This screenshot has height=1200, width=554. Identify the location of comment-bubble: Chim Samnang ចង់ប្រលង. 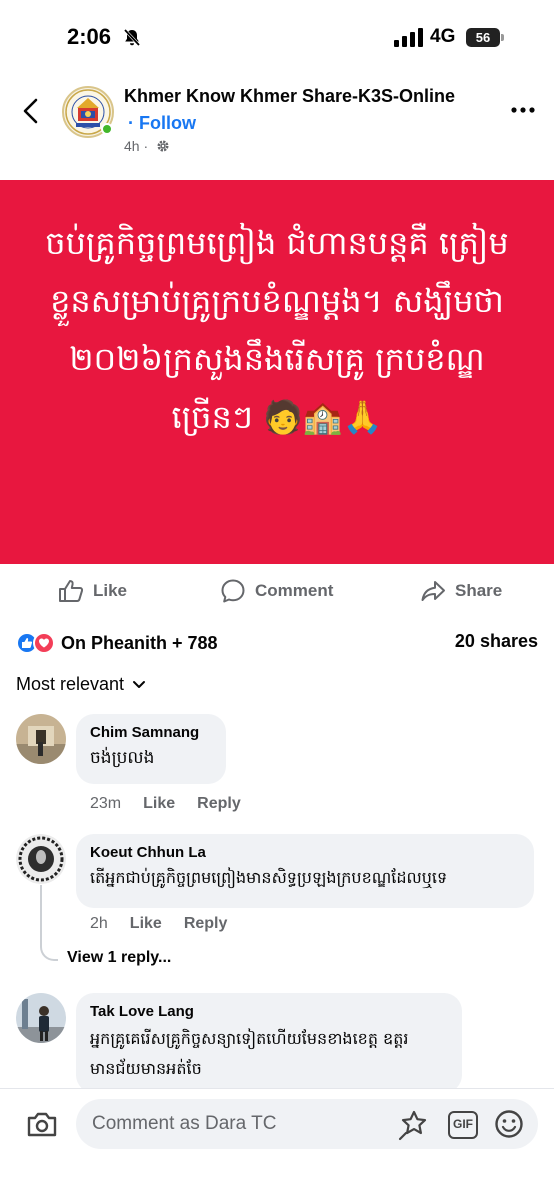
(151, 749).